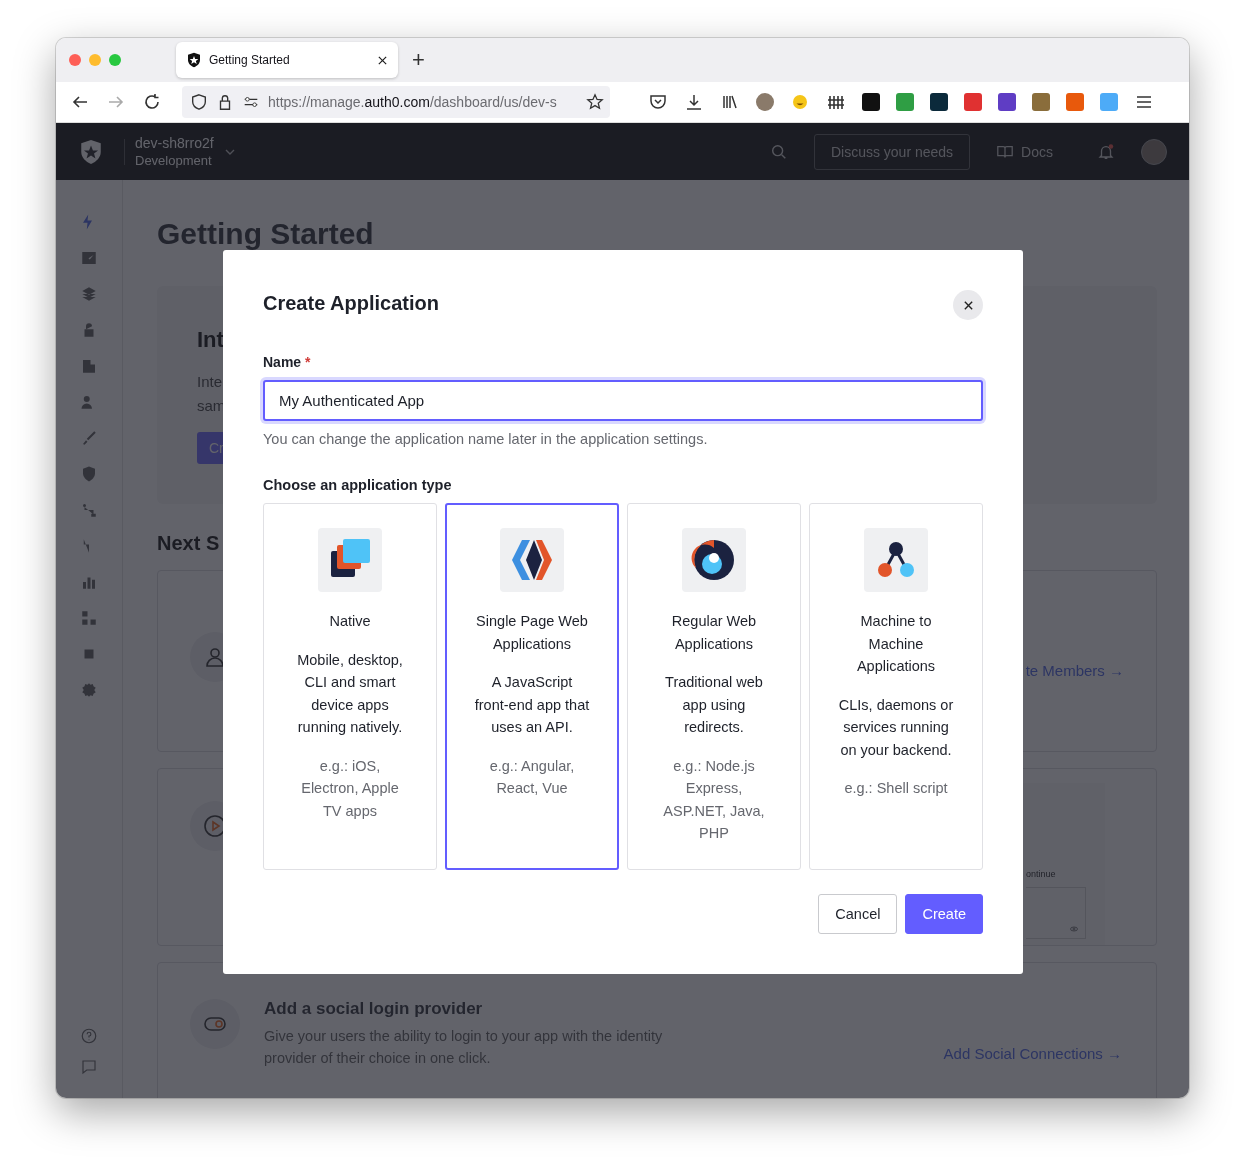 Image resolution: width=1245 pixels, height=1173 pixels. What do you see at coordinates (210, 340) in the screenshot?
I see `intro-title: Int` at bounding box center [210, 340].